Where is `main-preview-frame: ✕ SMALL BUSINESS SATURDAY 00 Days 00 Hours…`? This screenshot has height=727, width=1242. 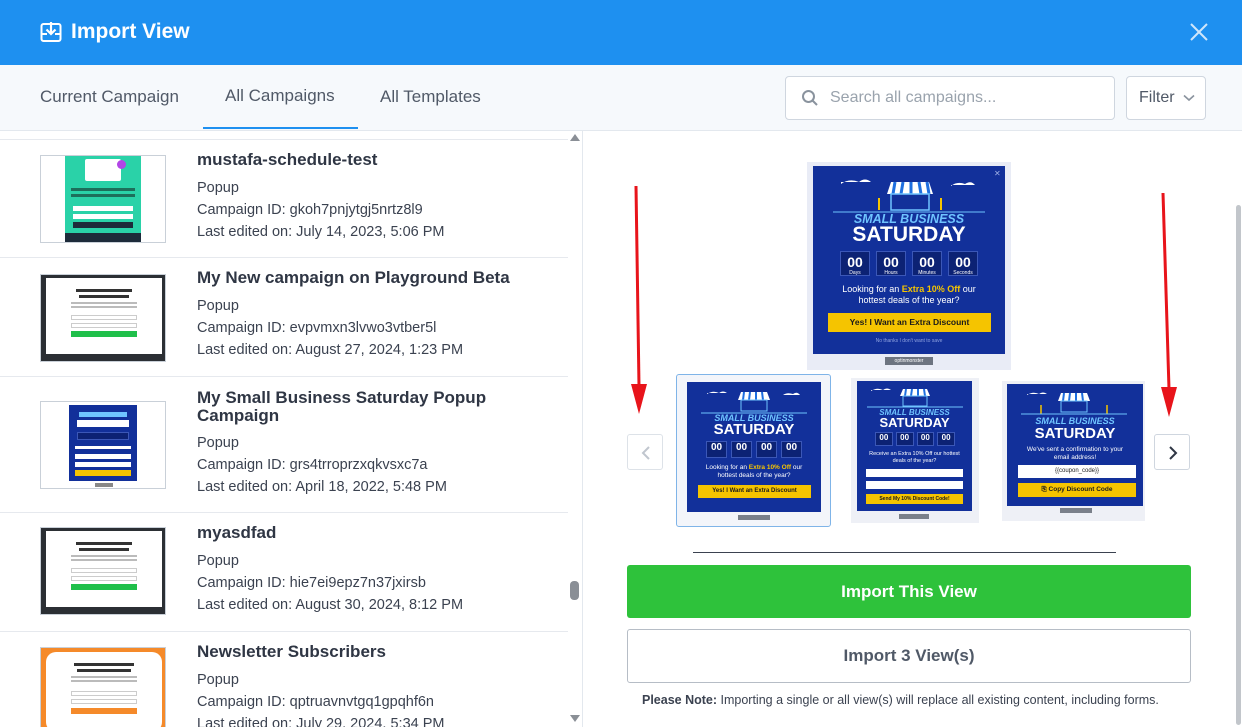
main-preview-frame: ✕ SMALL BUSINESS SATURDAY 00 Days 00 Hours… is located at coordinates (909, 266).